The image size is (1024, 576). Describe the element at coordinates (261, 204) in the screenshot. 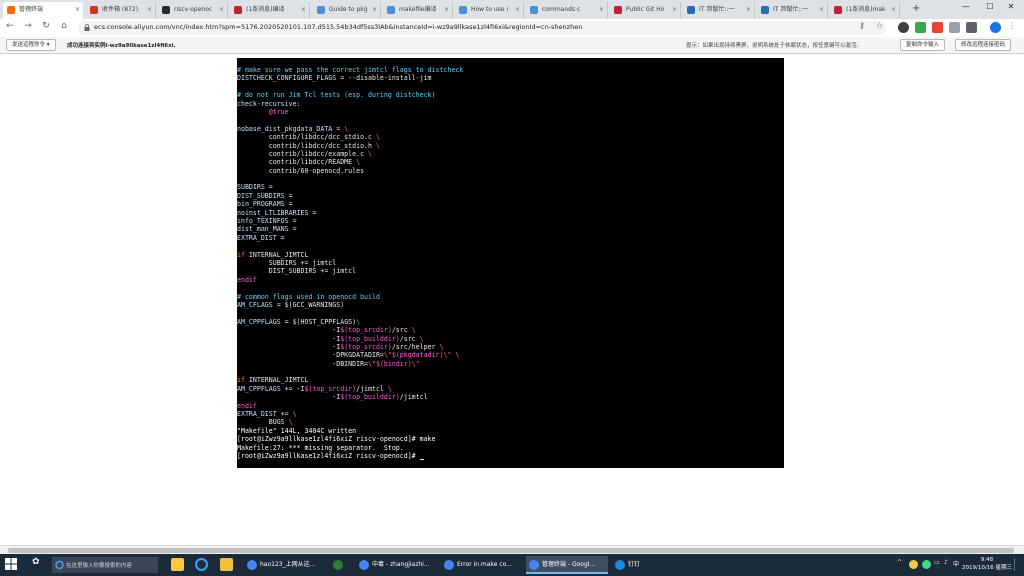

I see `terminal-text: bin_PROGRAMS` at that location.